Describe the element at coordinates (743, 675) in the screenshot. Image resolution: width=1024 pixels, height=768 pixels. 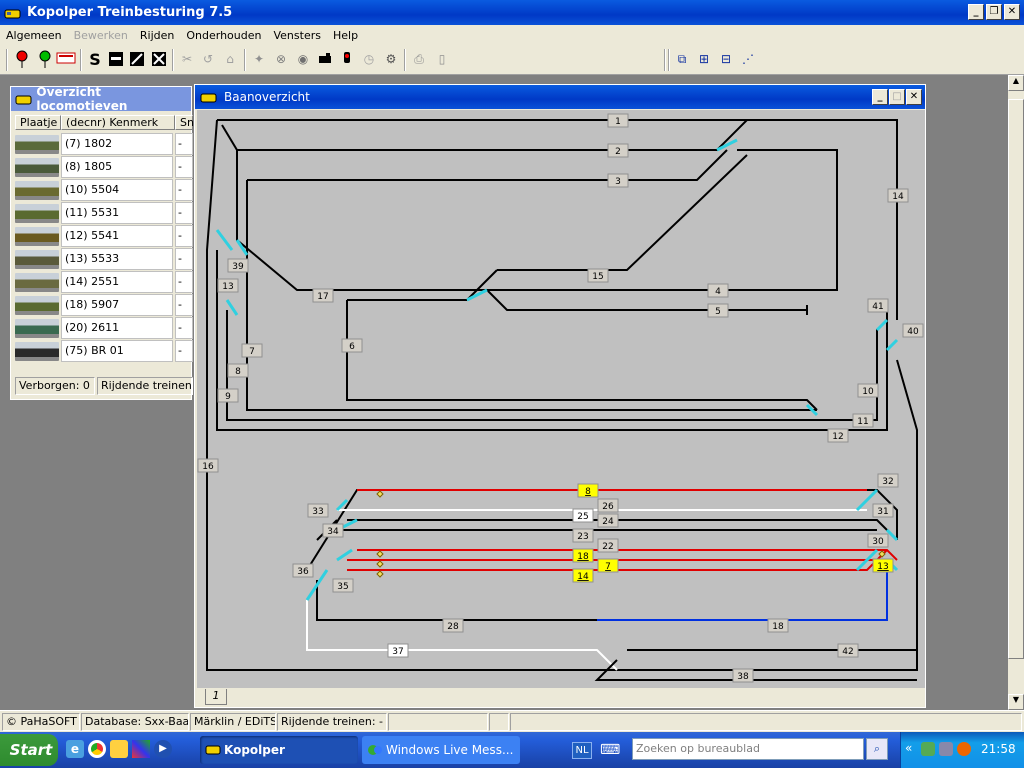
I see `block-label: 38` at that location.